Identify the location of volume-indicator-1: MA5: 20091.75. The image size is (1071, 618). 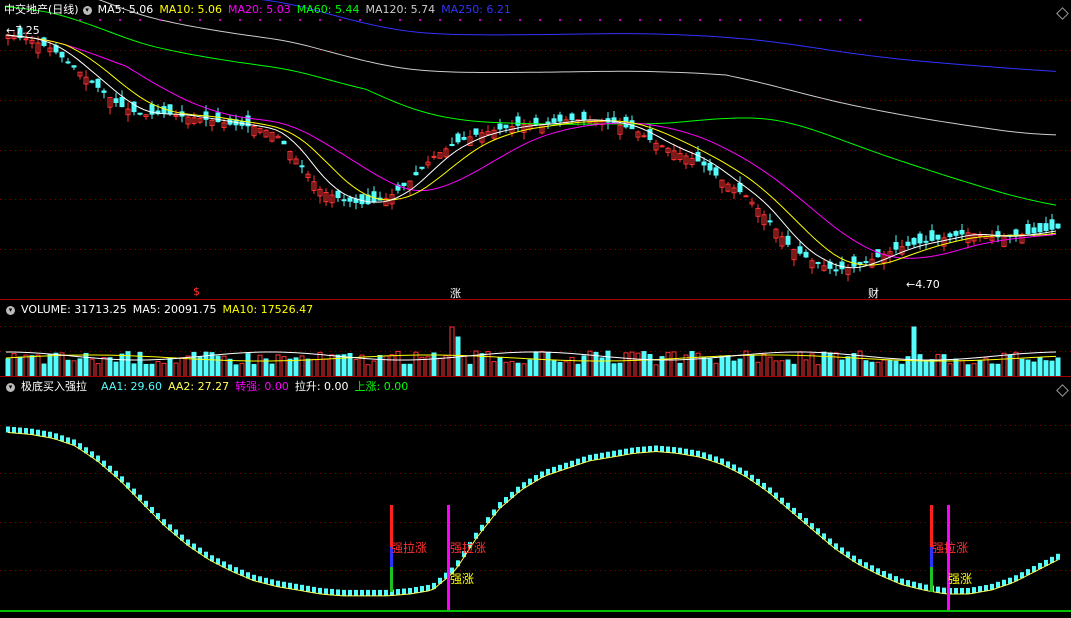
(174, 309).